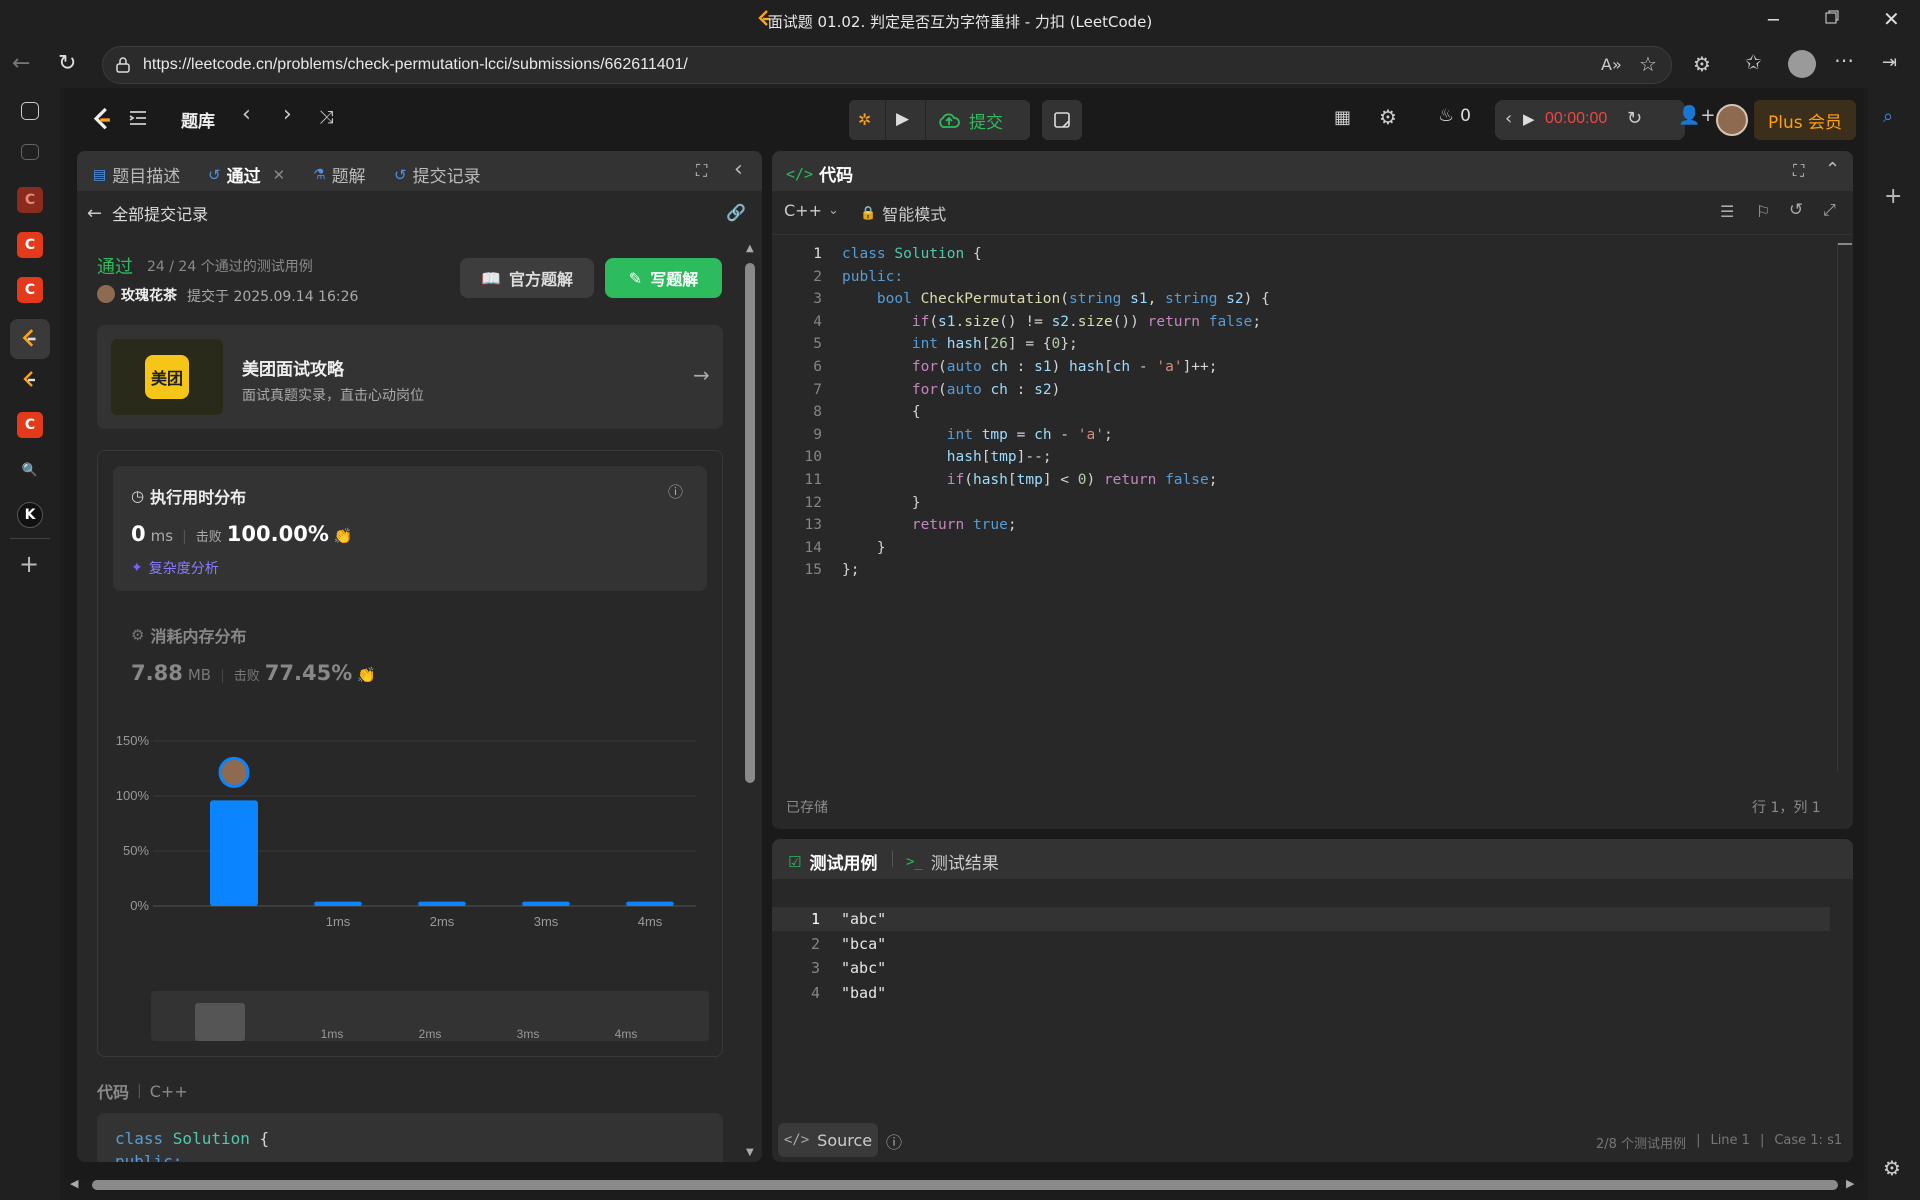 The width and height of the screenshot is (1920, 1200). I want to click on leetcode-logo-icon, so click(103, 120).